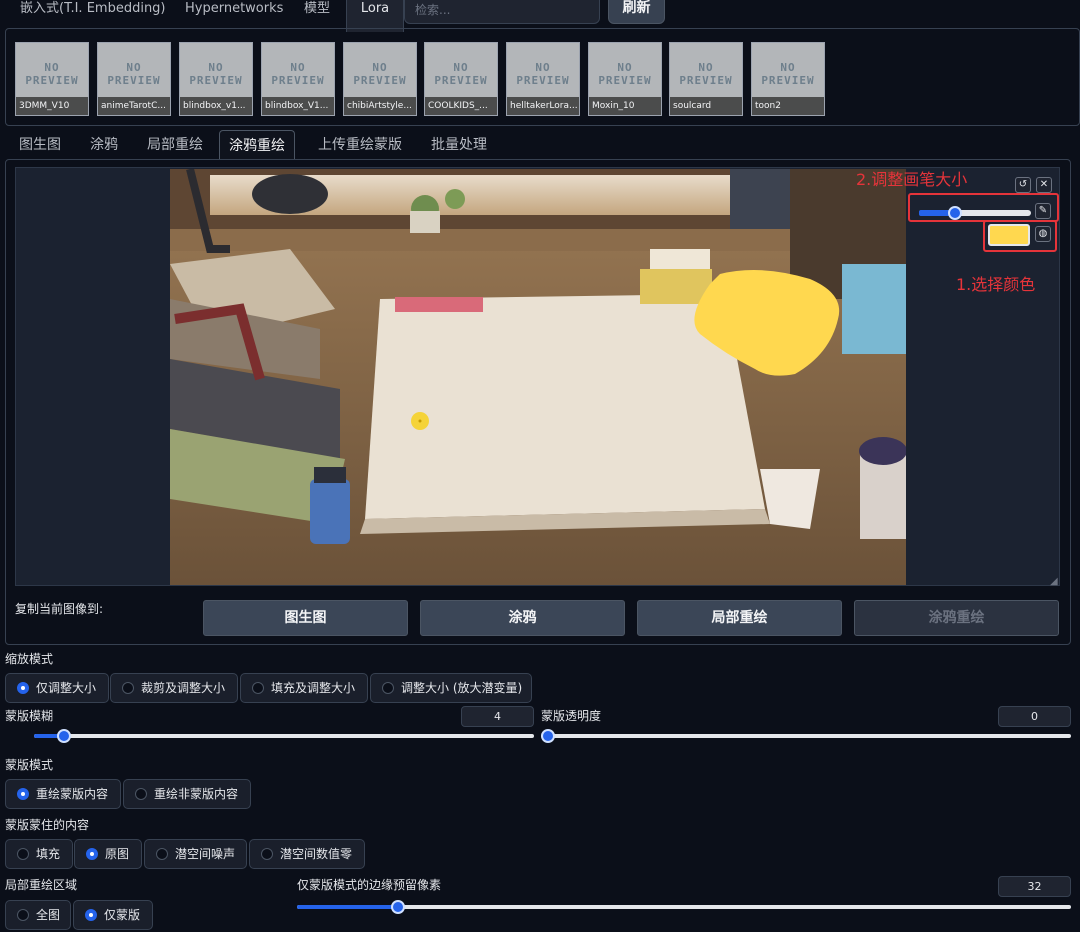 The image size is (1080, 932). Describe the element at coordinates (29, 659) in the screenshot. I see `resize-mode-label: 缩放模式` at that location.